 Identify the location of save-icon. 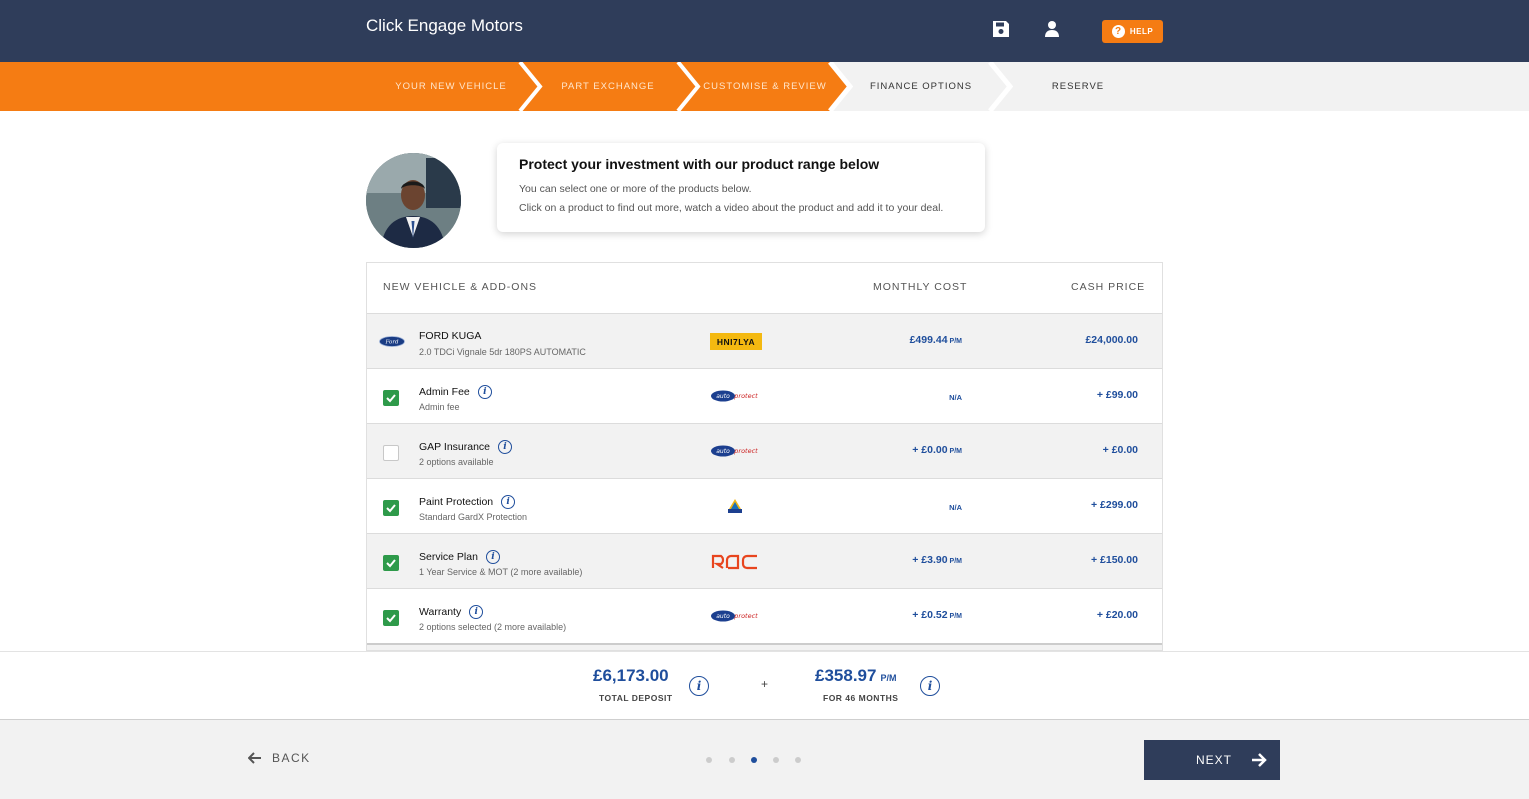
(1002, 30).